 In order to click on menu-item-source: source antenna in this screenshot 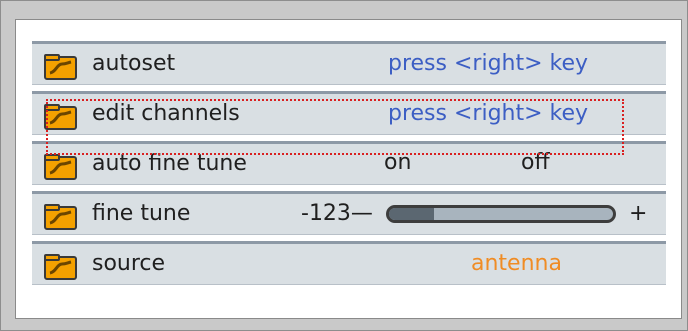, I will do `click(349, 263)`.